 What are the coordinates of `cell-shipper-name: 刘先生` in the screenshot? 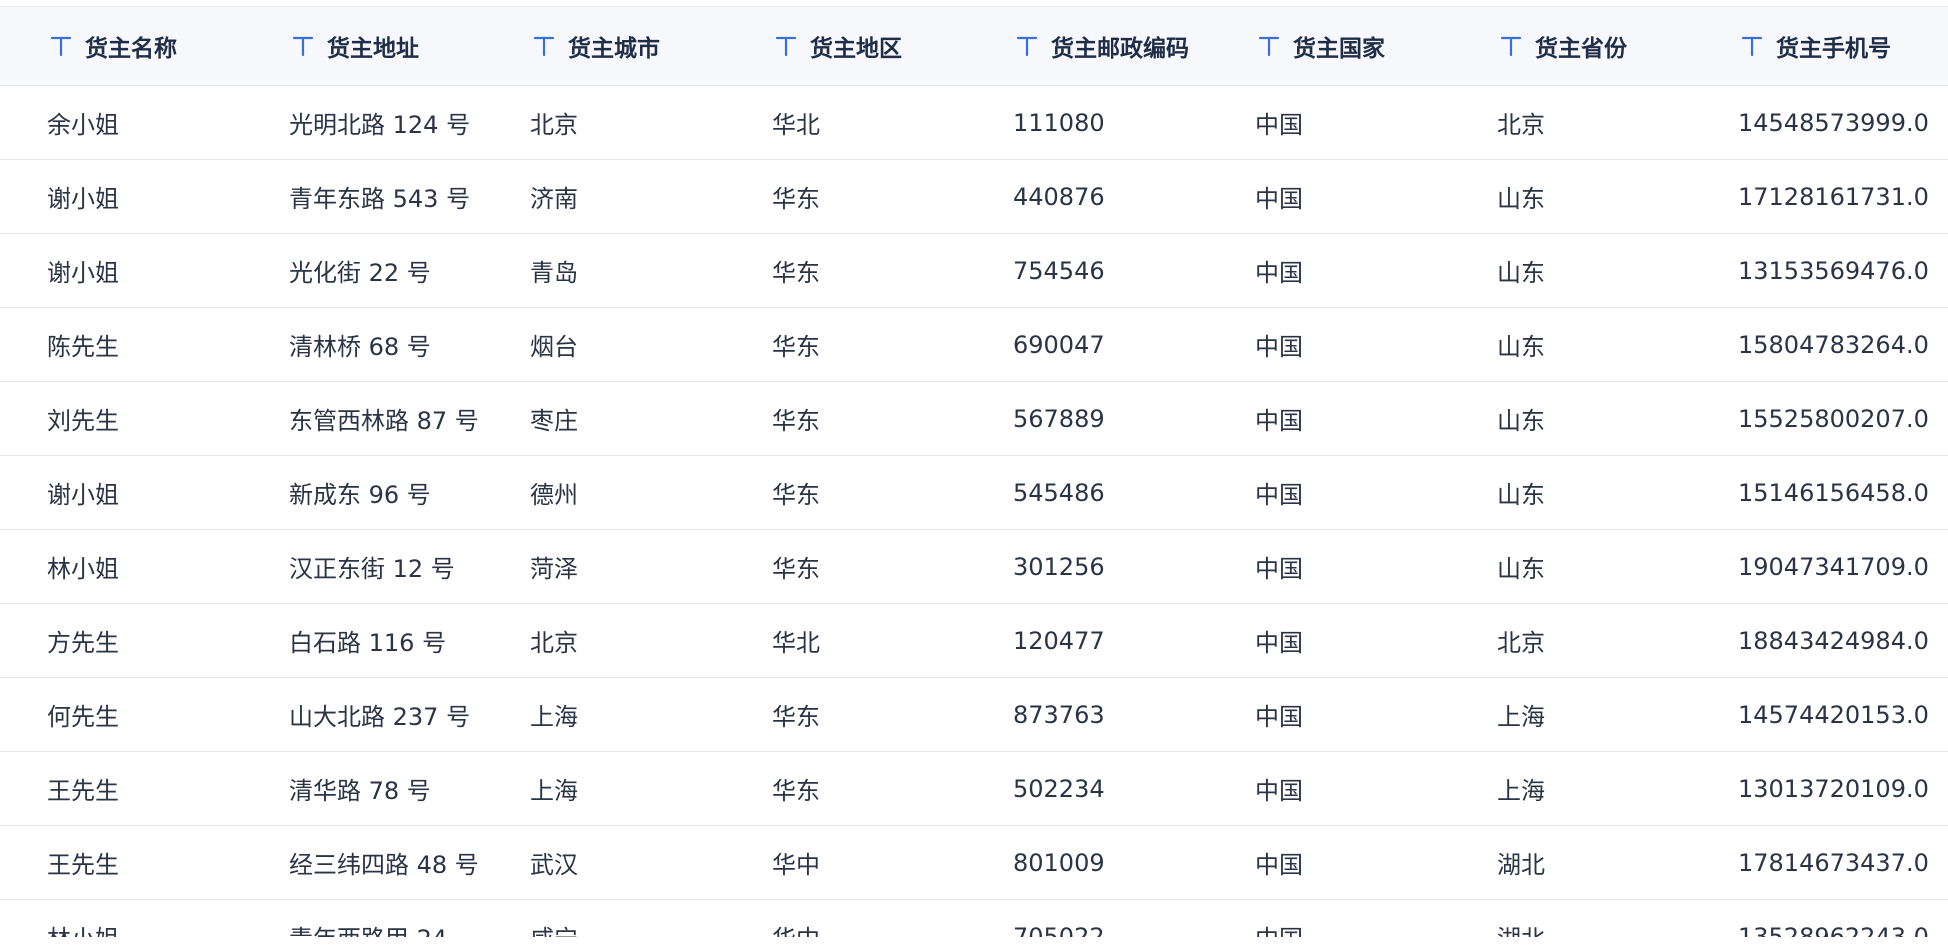 It's located at (83, 421).